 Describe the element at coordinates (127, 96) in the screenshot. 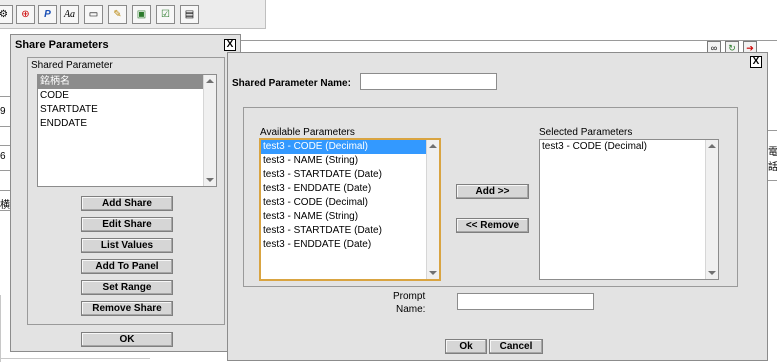

I see `list-item: CODE` at that location.